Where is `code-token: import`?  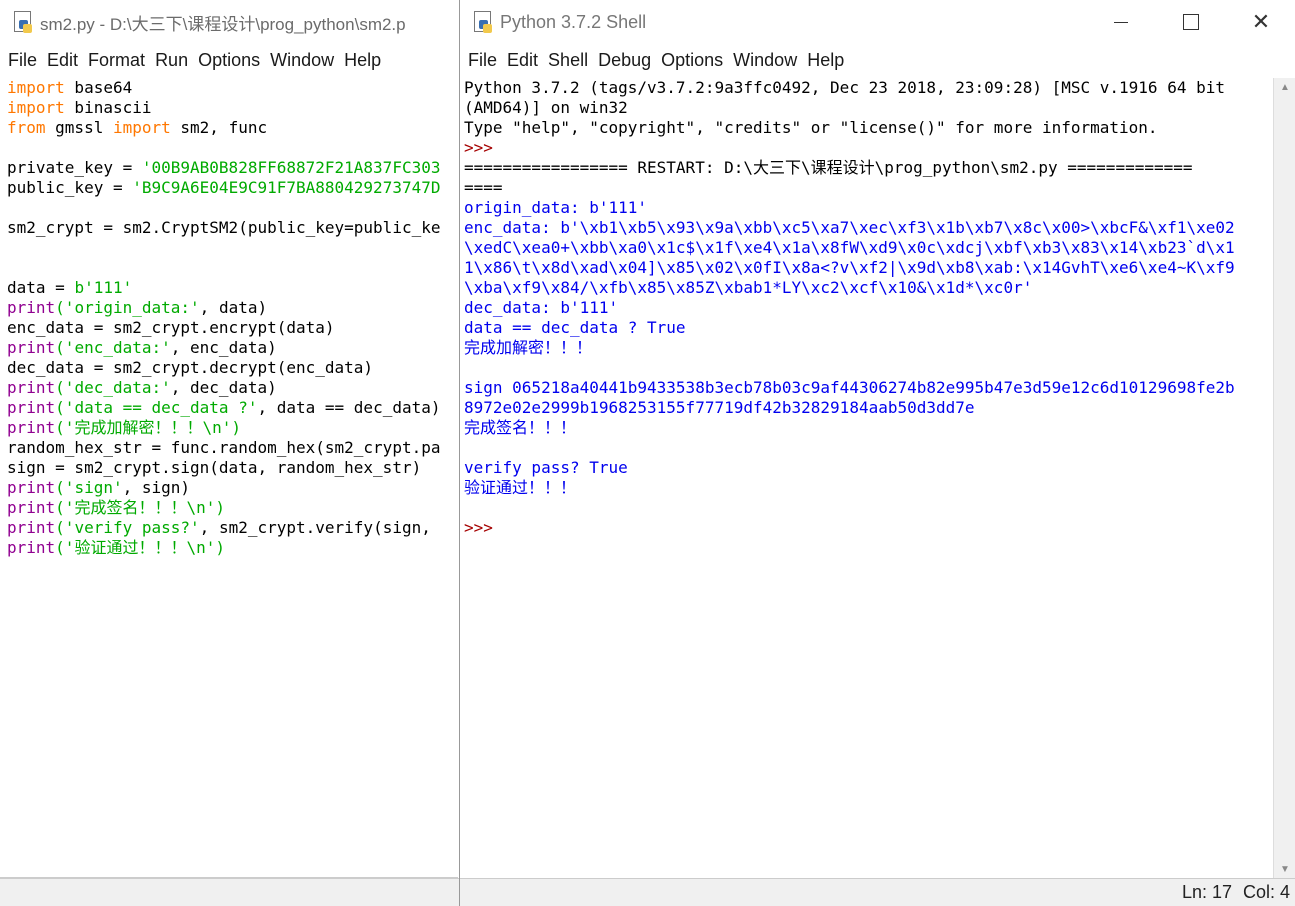 code-token: import is located at coordinates (141, 127).